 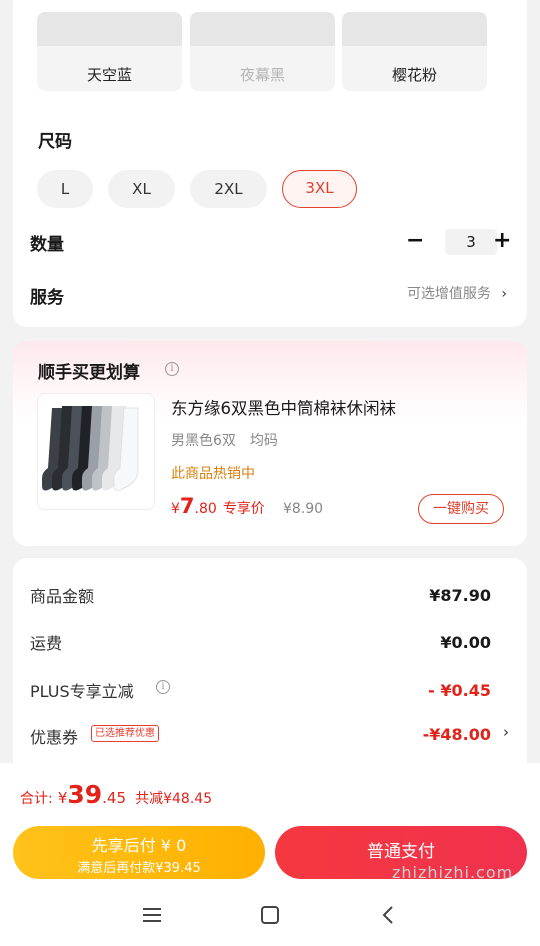 What do you see at coordinates (228, 189) in the screenshot?
I see `size-option-2xl: 2XL` at bounding box center [228, 189].